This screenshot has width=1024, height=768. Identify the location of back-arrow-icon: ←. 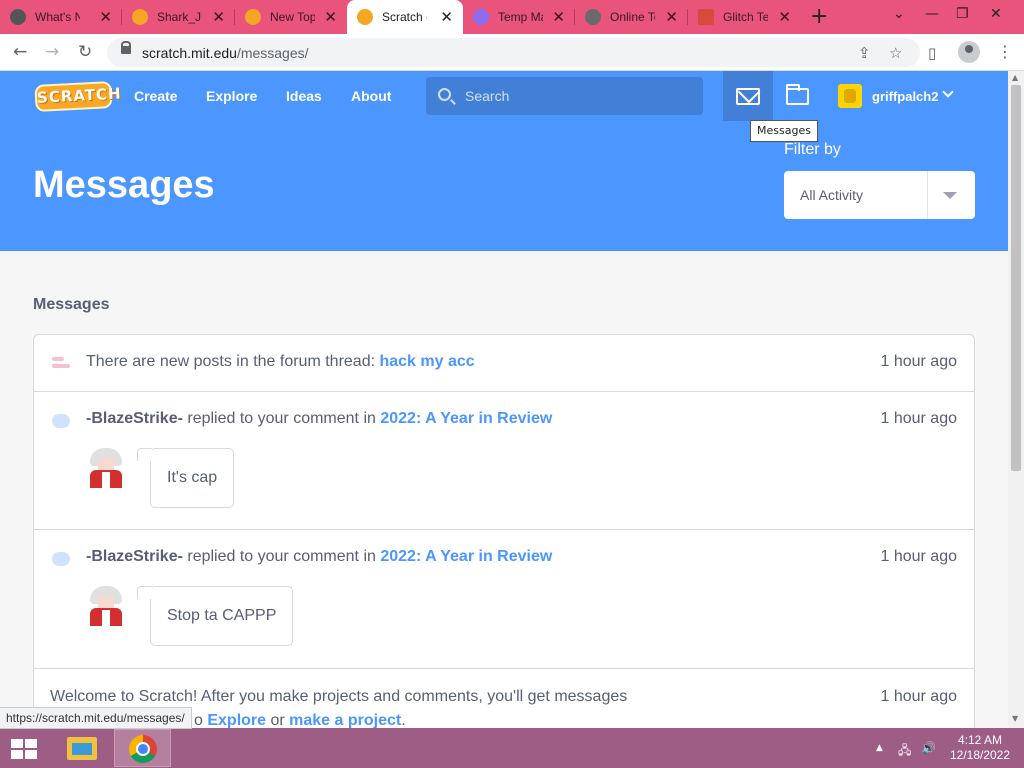
(20, 52).